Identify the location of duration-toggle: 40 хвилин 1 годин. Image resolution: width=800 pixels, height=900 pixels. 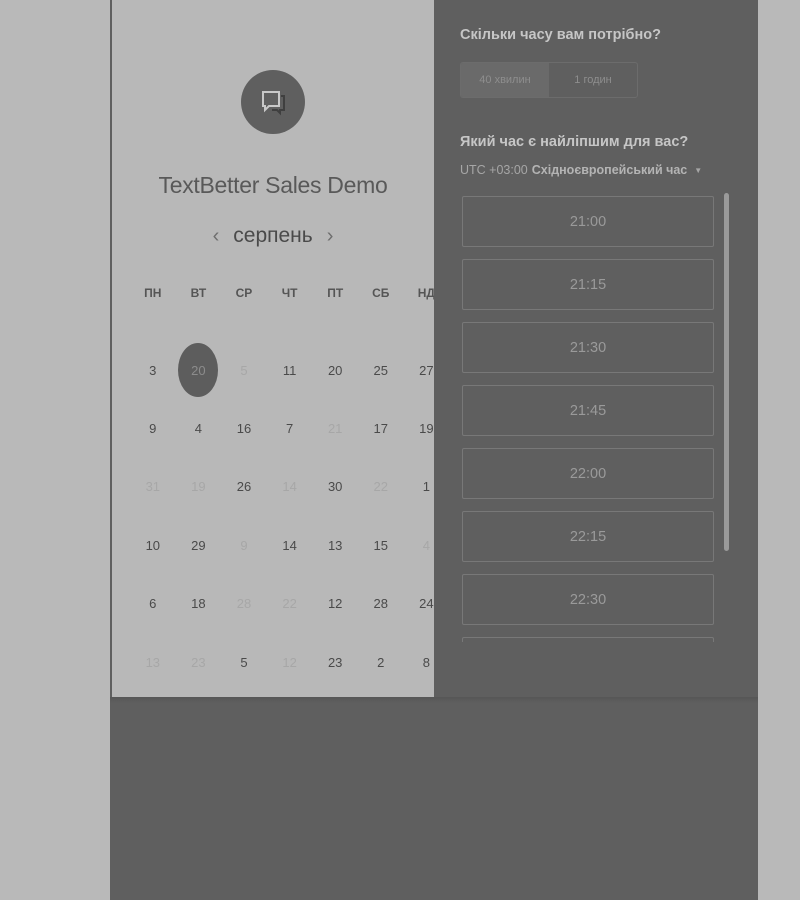
(549, 80).